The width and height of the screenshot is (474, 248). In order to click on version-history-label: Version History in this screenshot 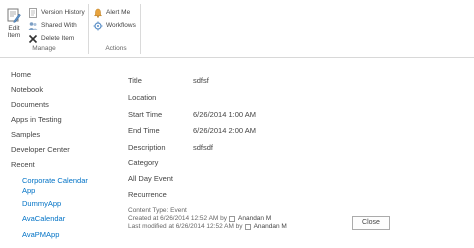, I will do `click(63, 12)`.